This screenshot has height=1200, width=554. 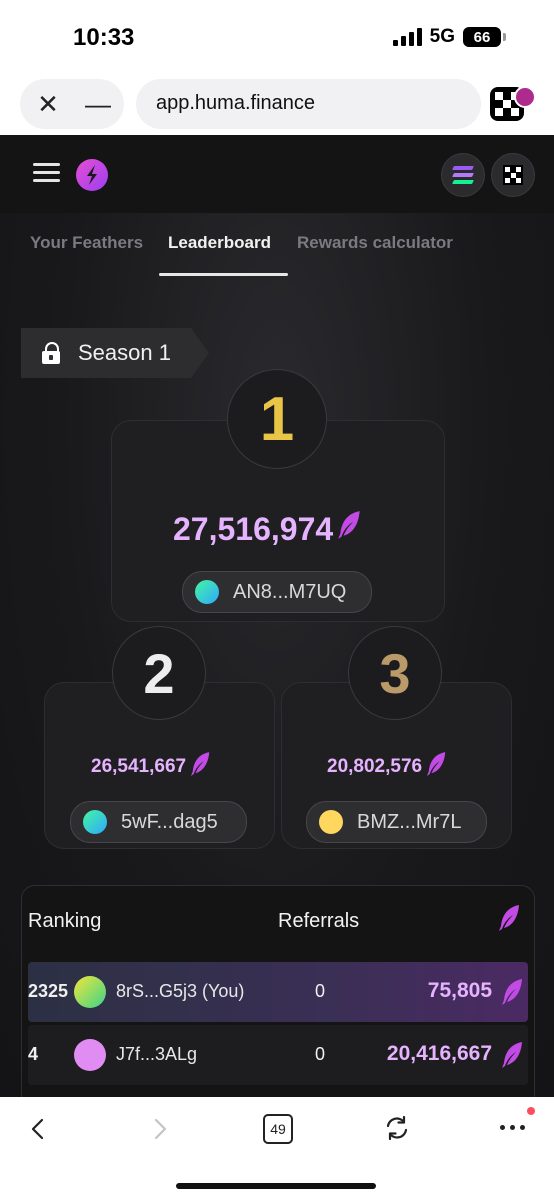 I want to click on active-tab-indicator, so click(x=223, y=274).